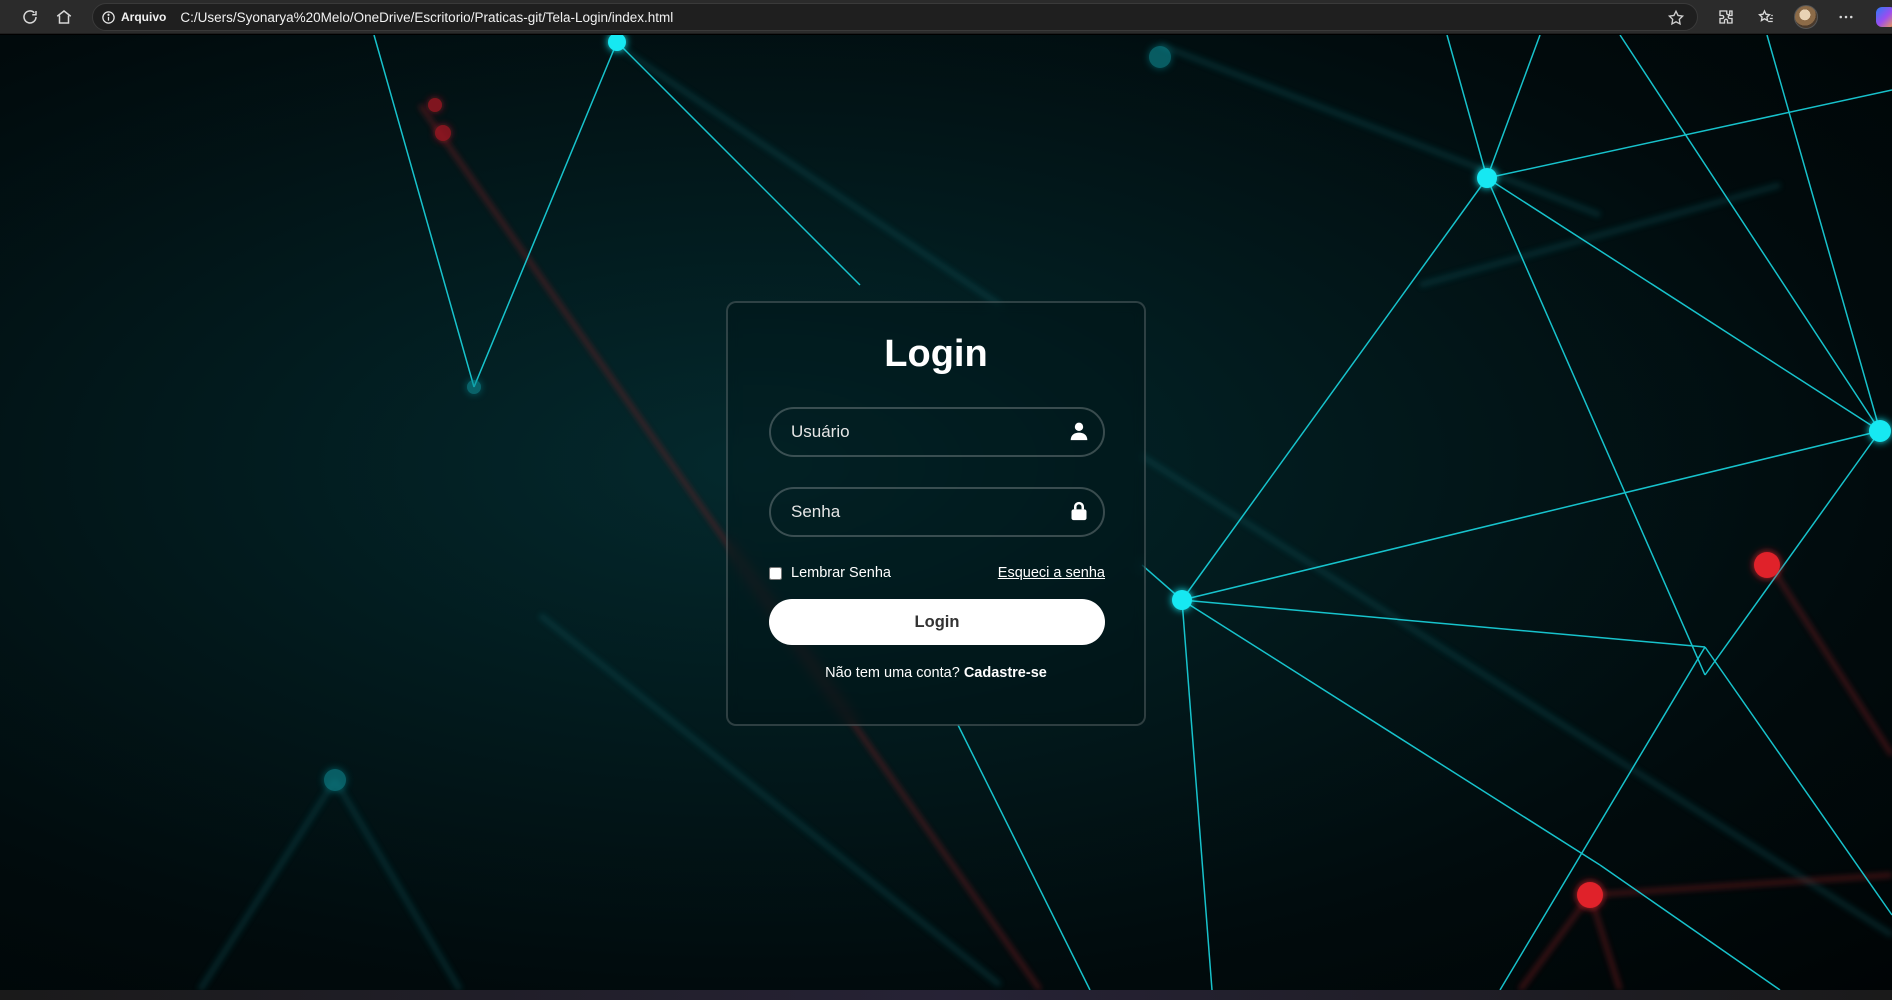 The image size is (1892, 1000). I want to click on toolbar-right, so click(1799, 17).